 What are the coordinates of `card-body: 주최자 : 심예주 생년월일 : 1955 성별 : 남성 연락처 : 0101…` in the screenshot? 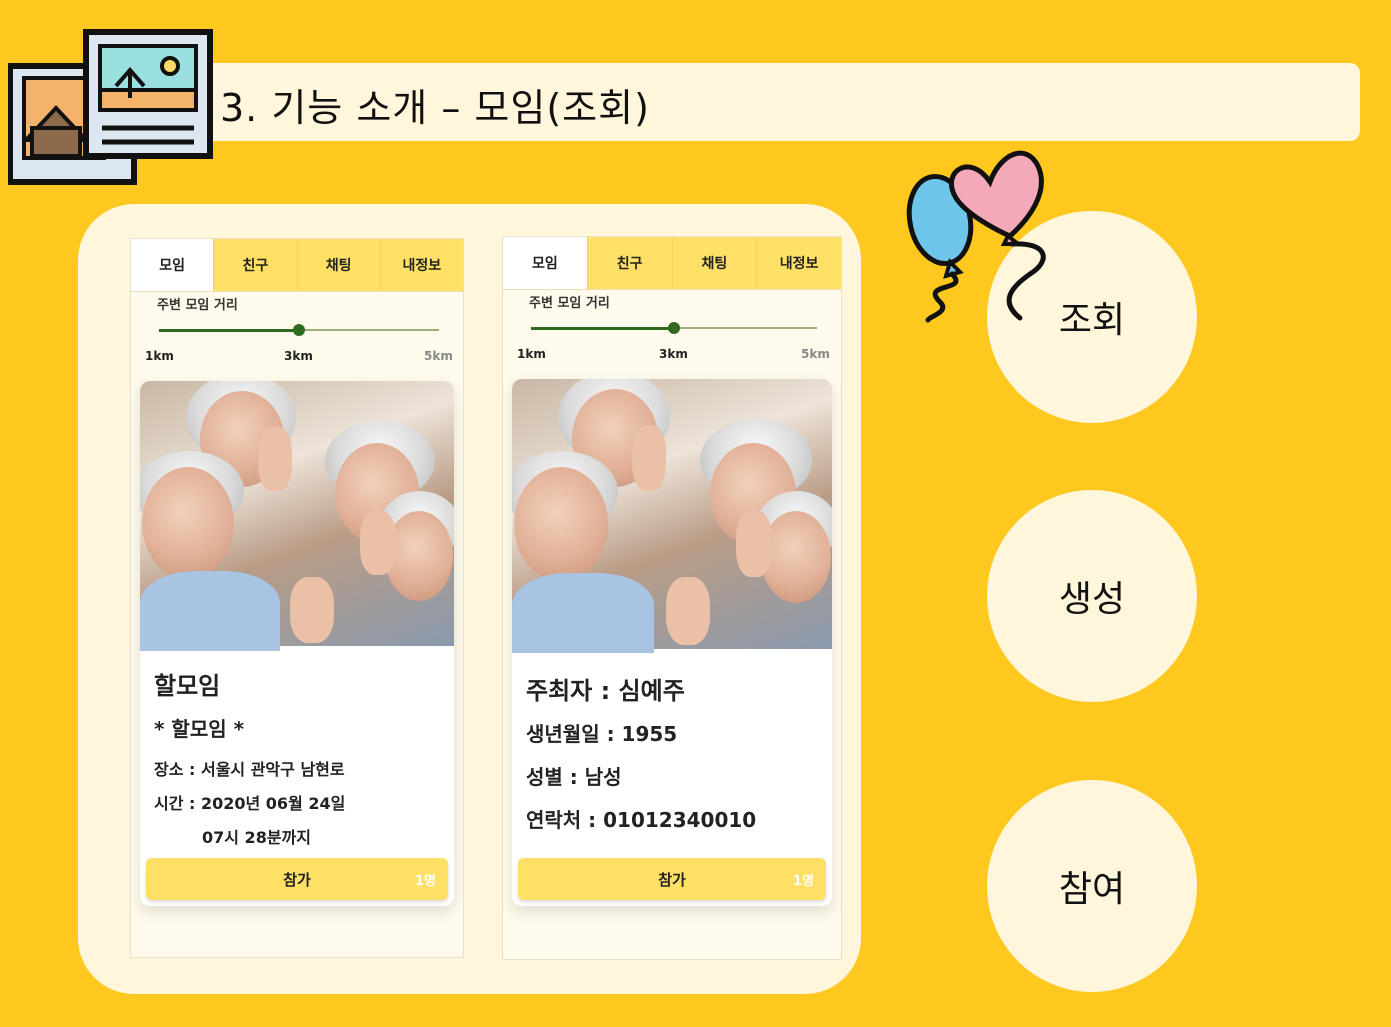 It's located at (672, 752).